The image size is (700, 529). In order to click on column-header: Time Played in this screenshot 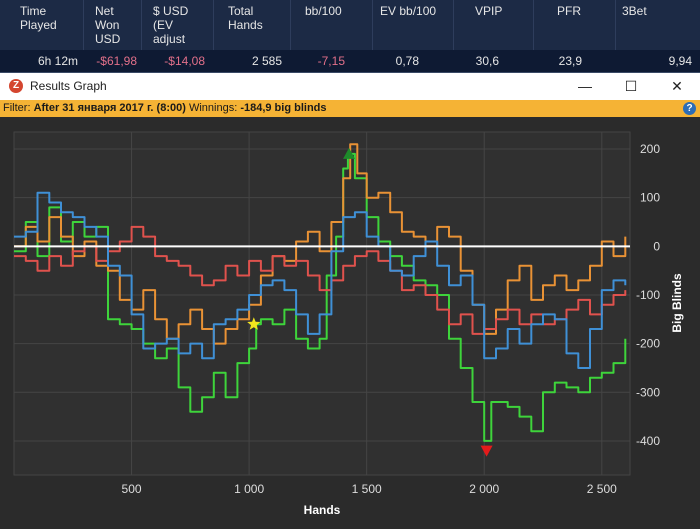, I will do `click(51, 25)`.